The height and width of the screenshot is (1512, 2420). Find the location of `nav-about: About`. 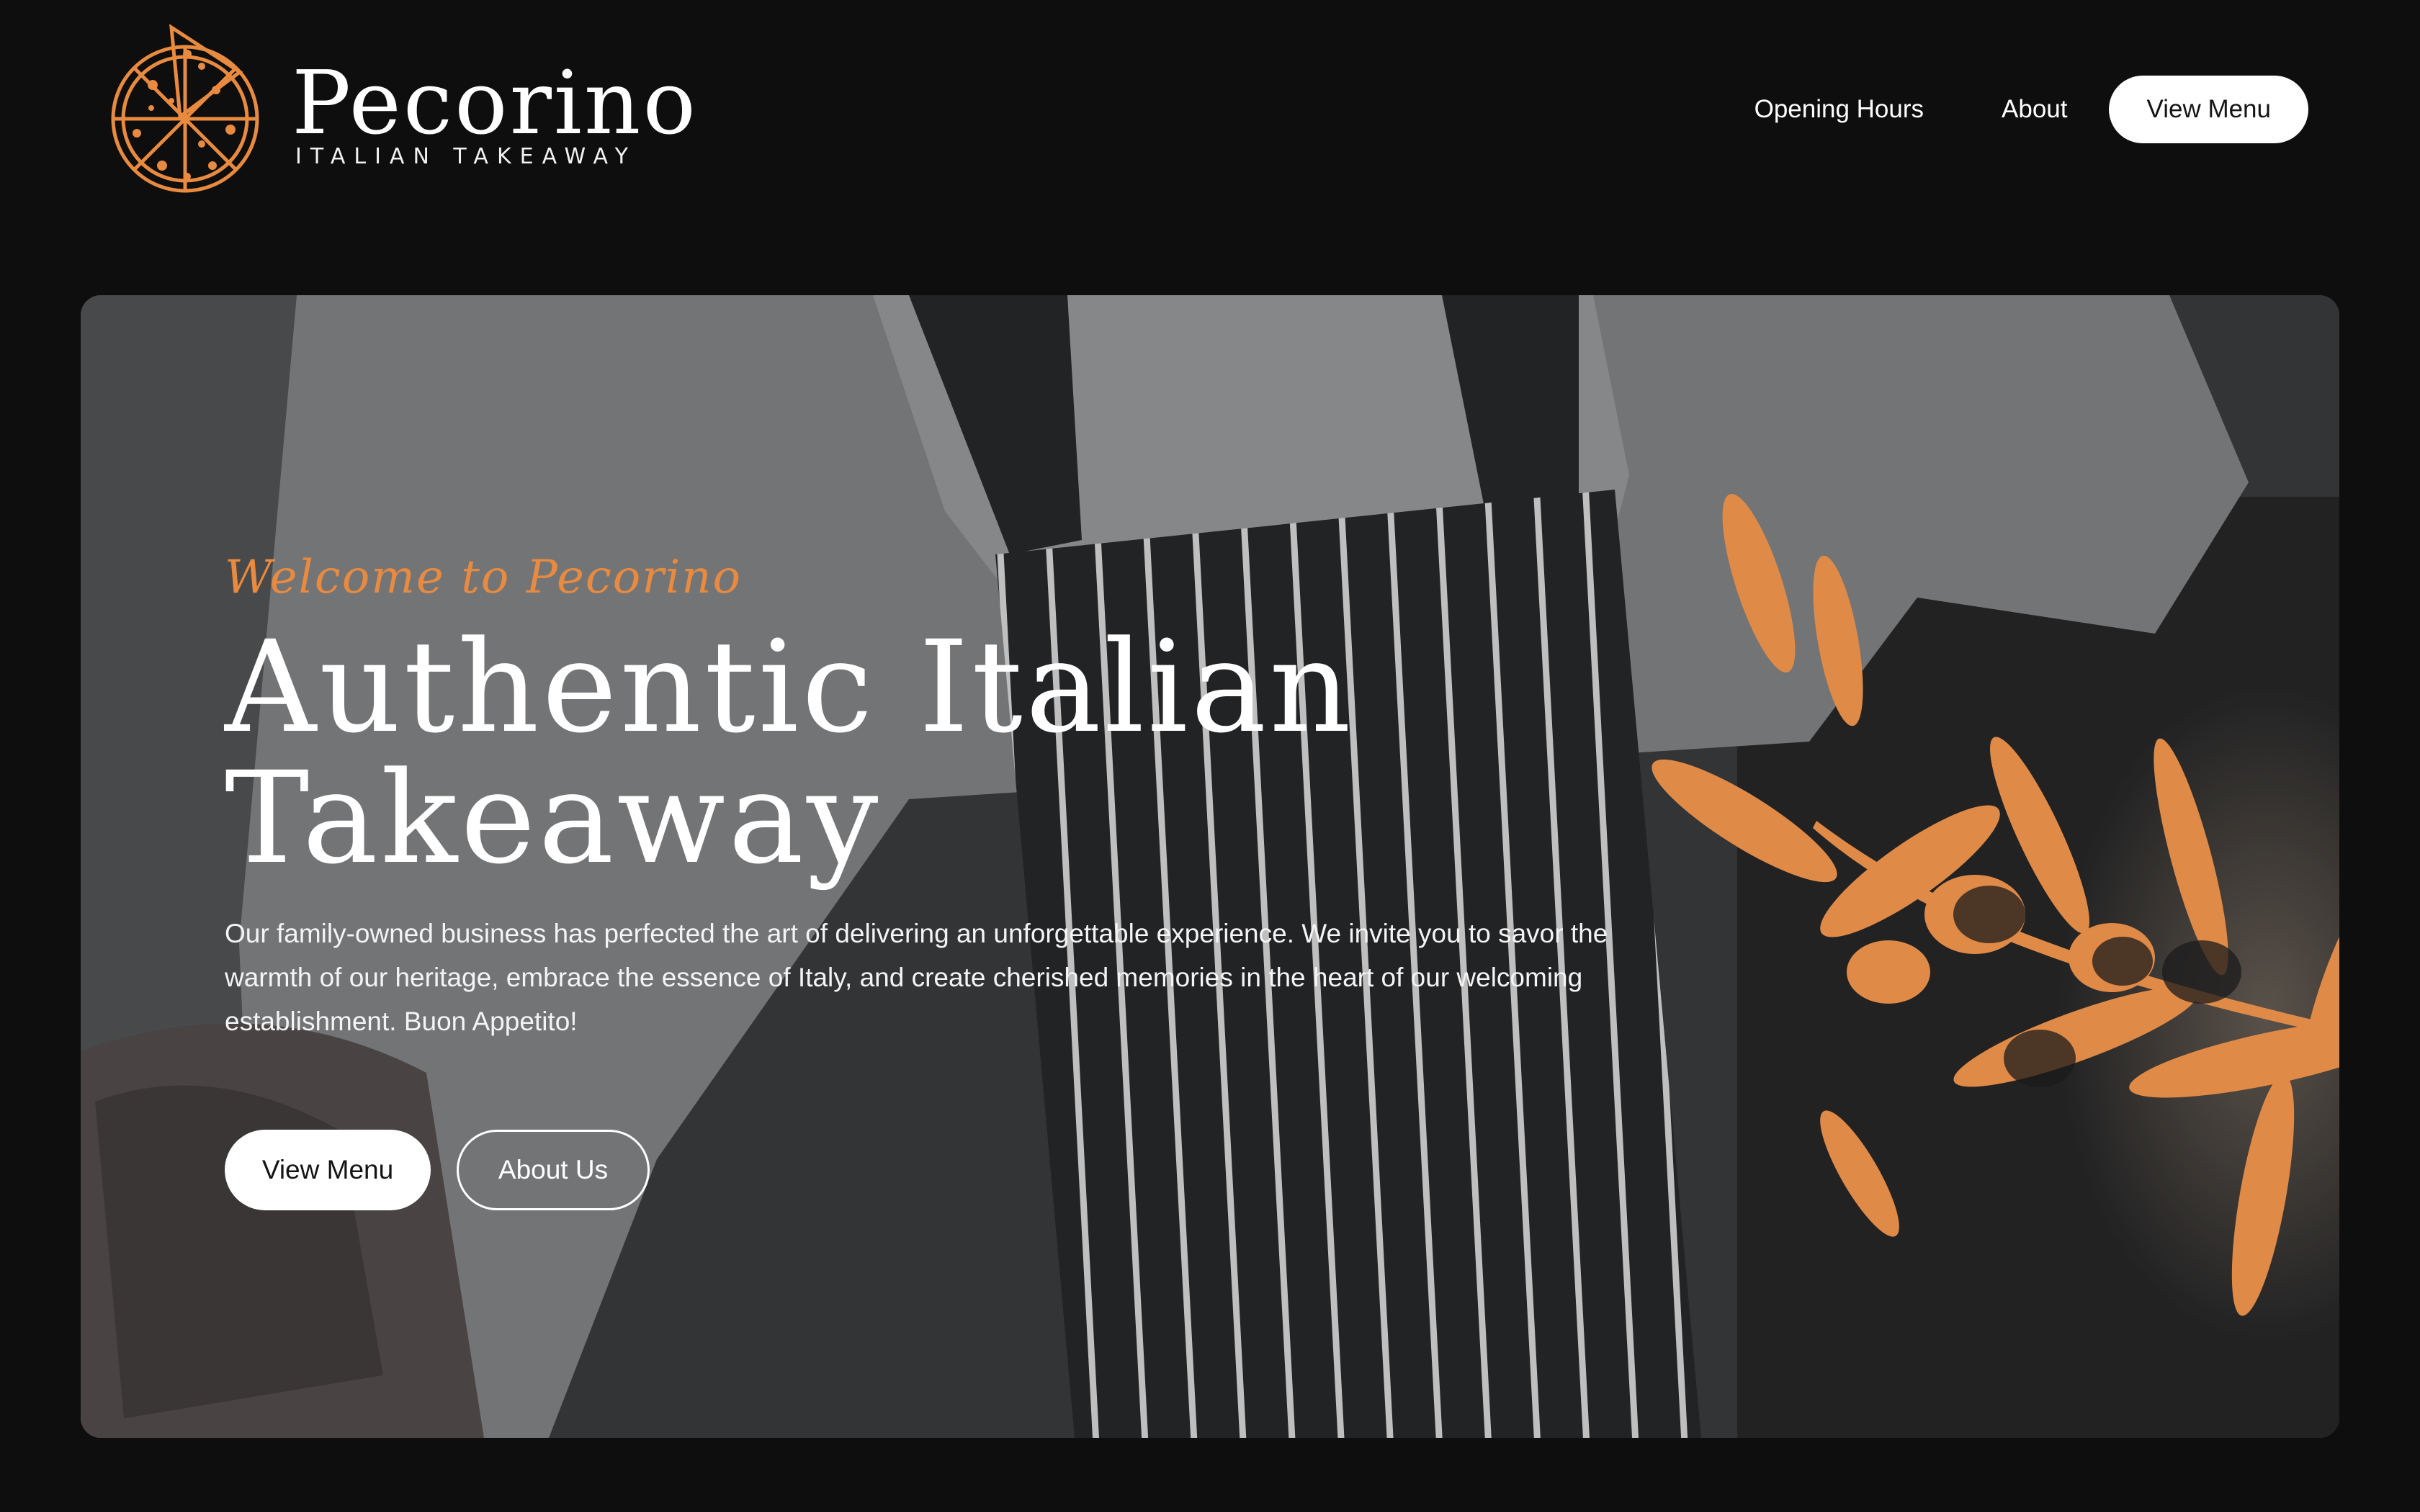

nav-about: About is located at coordinates (2034, 109).